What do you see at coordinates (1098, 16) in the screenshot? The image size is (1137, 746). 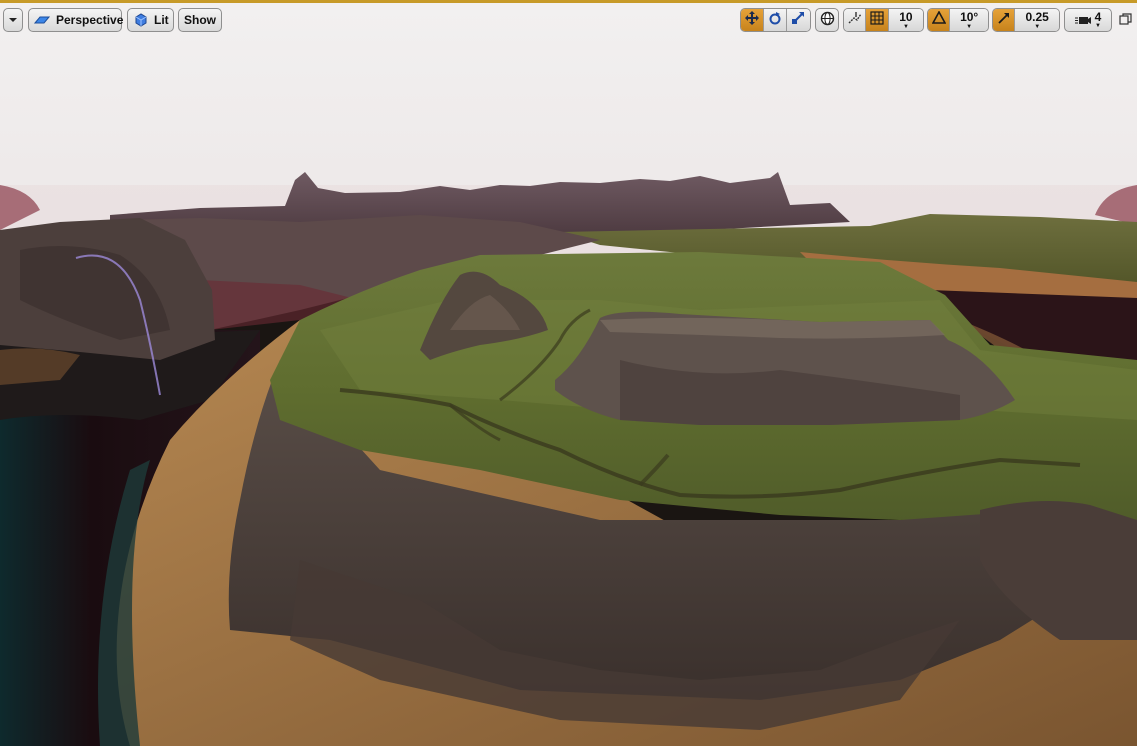 I see `camera-speed-value: 4` at bounding box center [1098, 16].